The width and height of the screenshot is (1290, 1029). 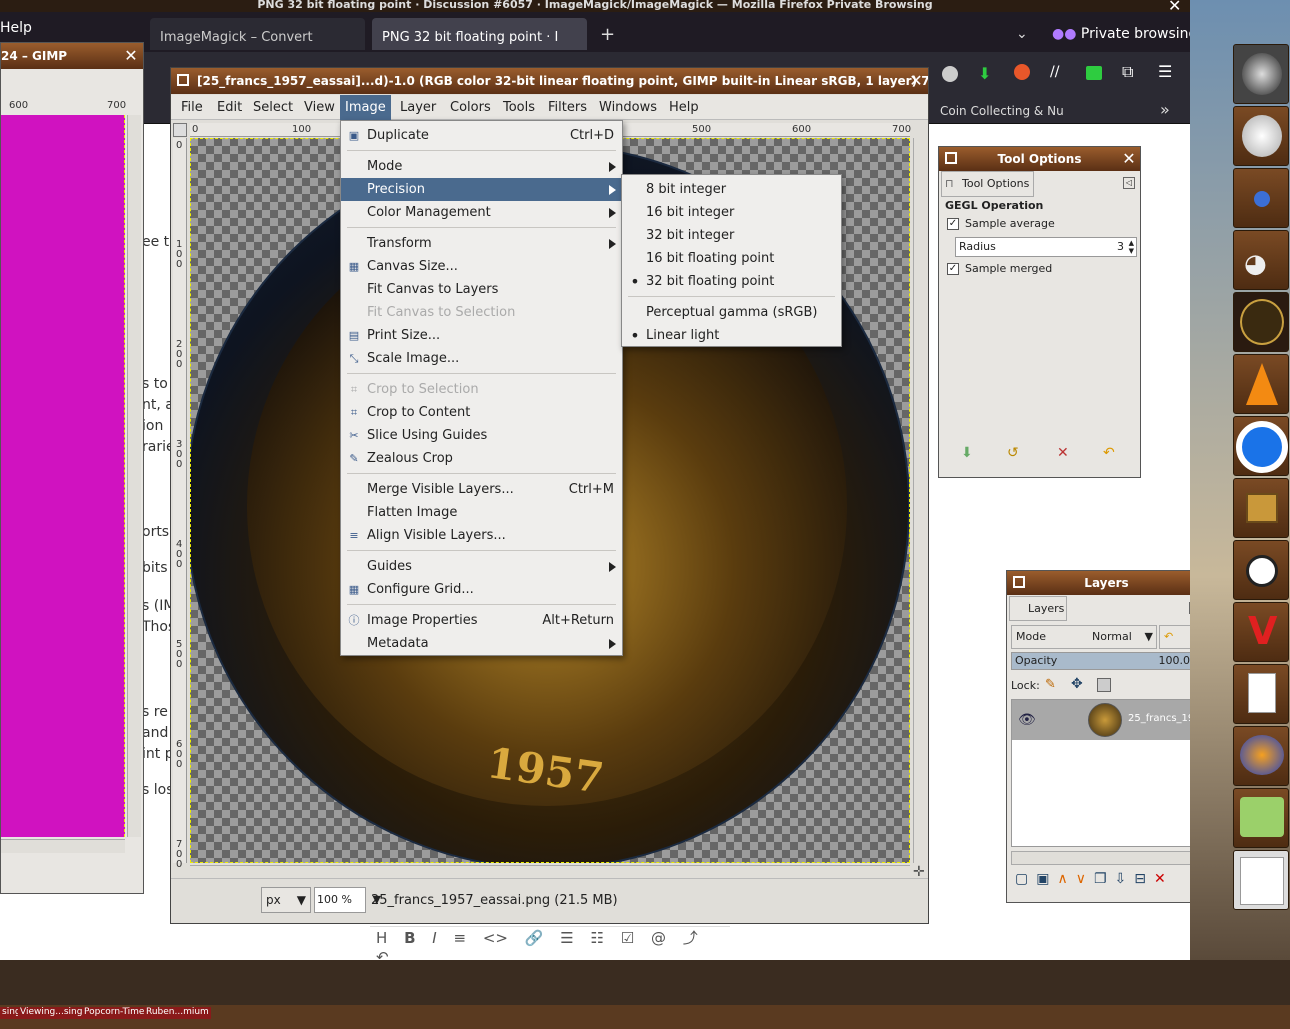 What do you see at coordinates (1261, 260) in the screenshot?
I see `gimp-launcher-icon: ◕` at bounding box center [1261, 260].